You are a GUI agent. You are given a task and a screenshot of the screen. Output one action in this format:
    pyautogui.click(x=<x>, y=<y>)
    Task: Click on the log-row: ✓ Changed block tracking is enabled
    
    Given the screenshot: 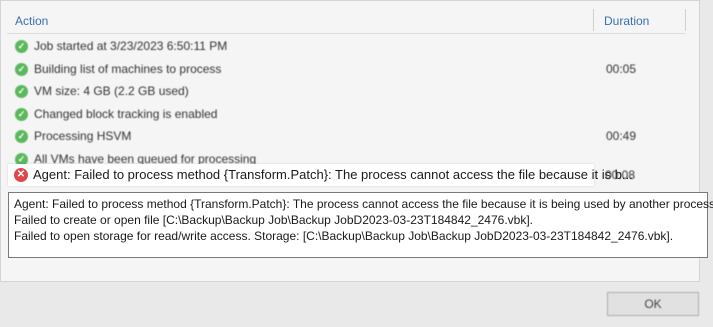 What is the action you would take?
    pyautogui.click(x=345, y=116)
    